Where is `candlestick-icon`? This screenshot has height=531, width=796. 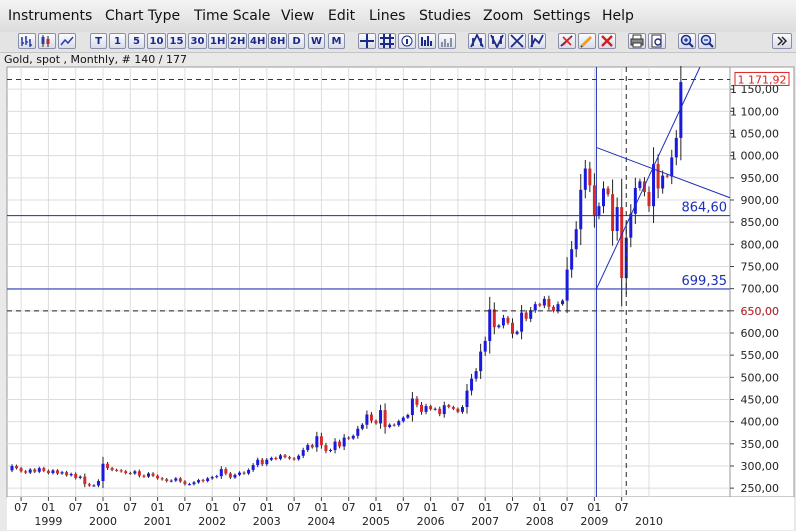
candlestick-icon is located at coordinates (45, 41).